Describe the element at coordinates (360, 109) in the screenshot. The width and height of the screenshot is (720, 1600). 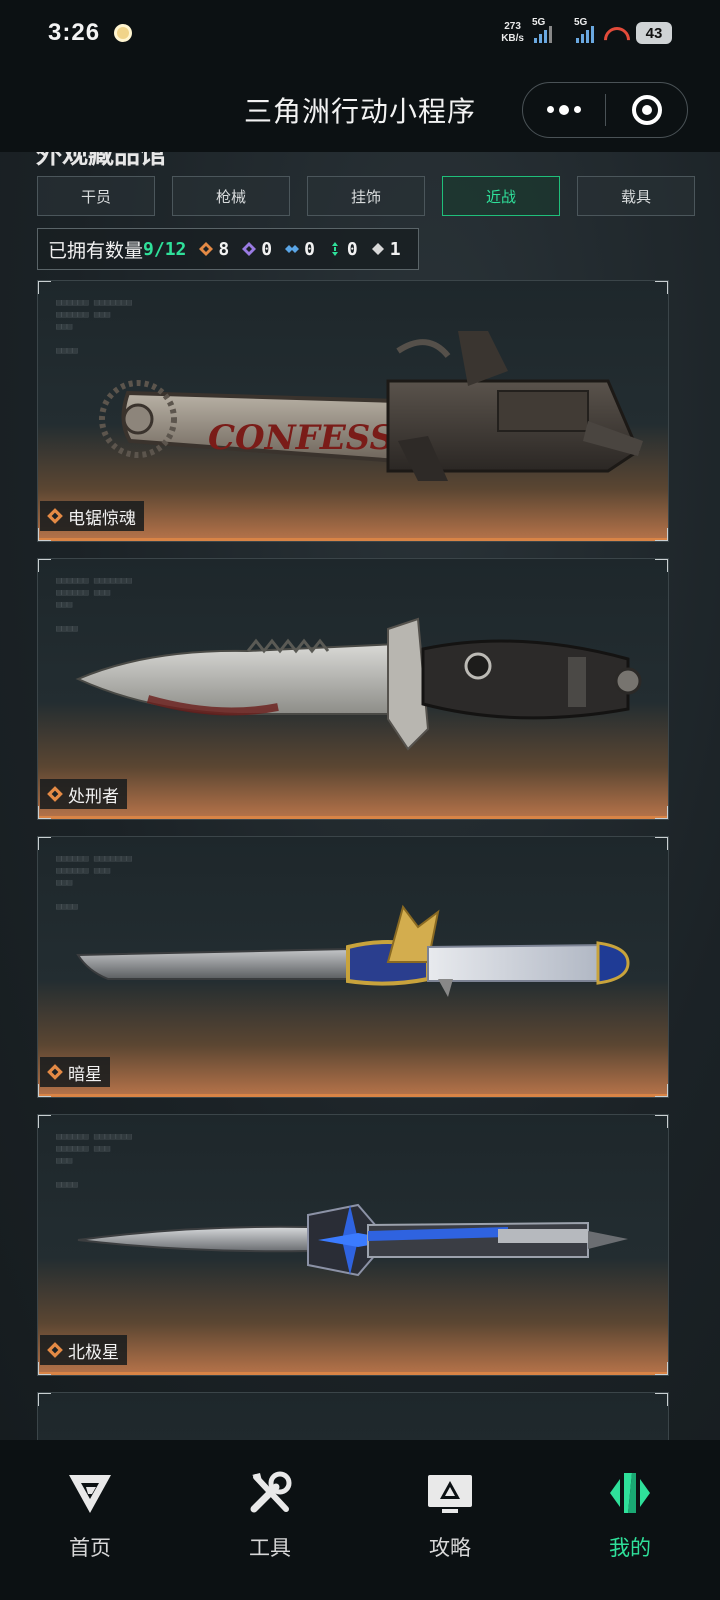
I see `app-header: 三角洲行动小程序` at that location.